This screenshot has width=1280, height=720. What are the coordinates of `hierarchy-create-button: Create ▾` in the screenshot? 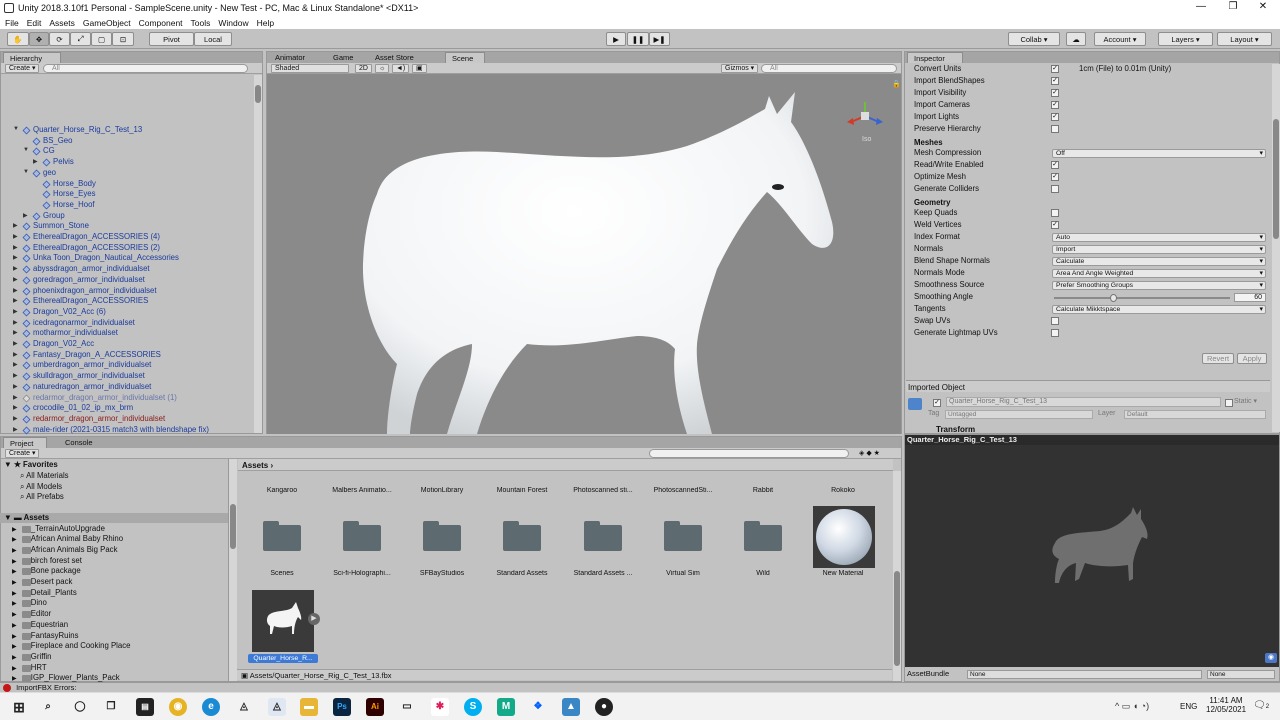 It's located at (22, 68).